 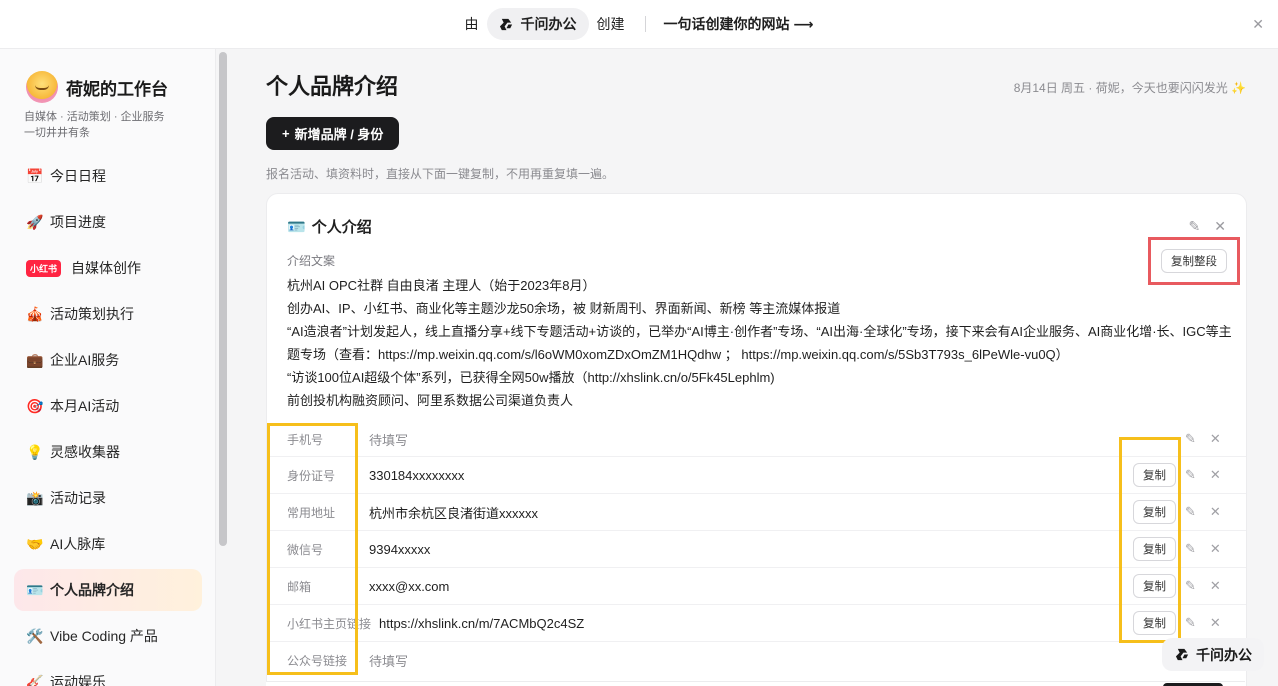 I want to click on field-row-phone: 手机号 待填写 ✎ ✕, so click(x=756, y=439).